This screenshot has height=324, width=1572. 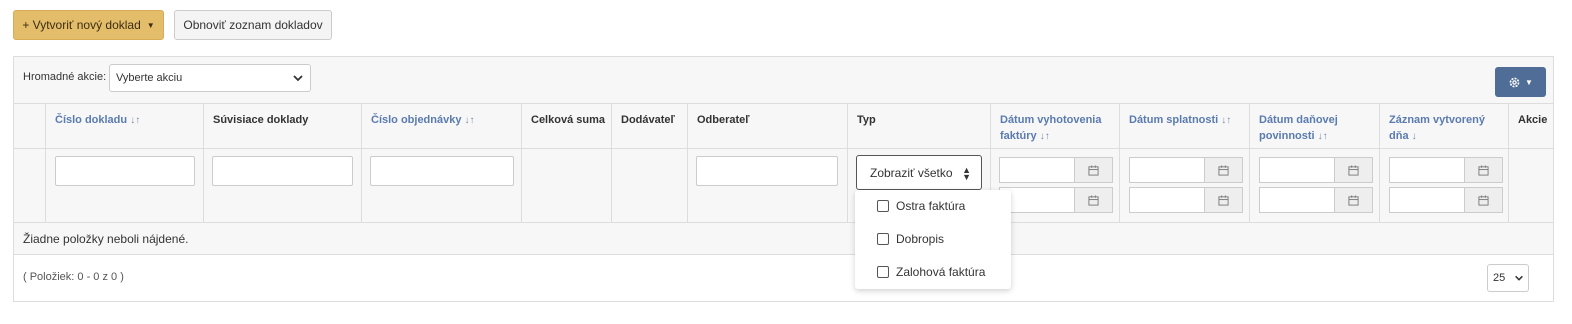 I want to click on table-settings-button: ▼, so click(x=1520, y=82).